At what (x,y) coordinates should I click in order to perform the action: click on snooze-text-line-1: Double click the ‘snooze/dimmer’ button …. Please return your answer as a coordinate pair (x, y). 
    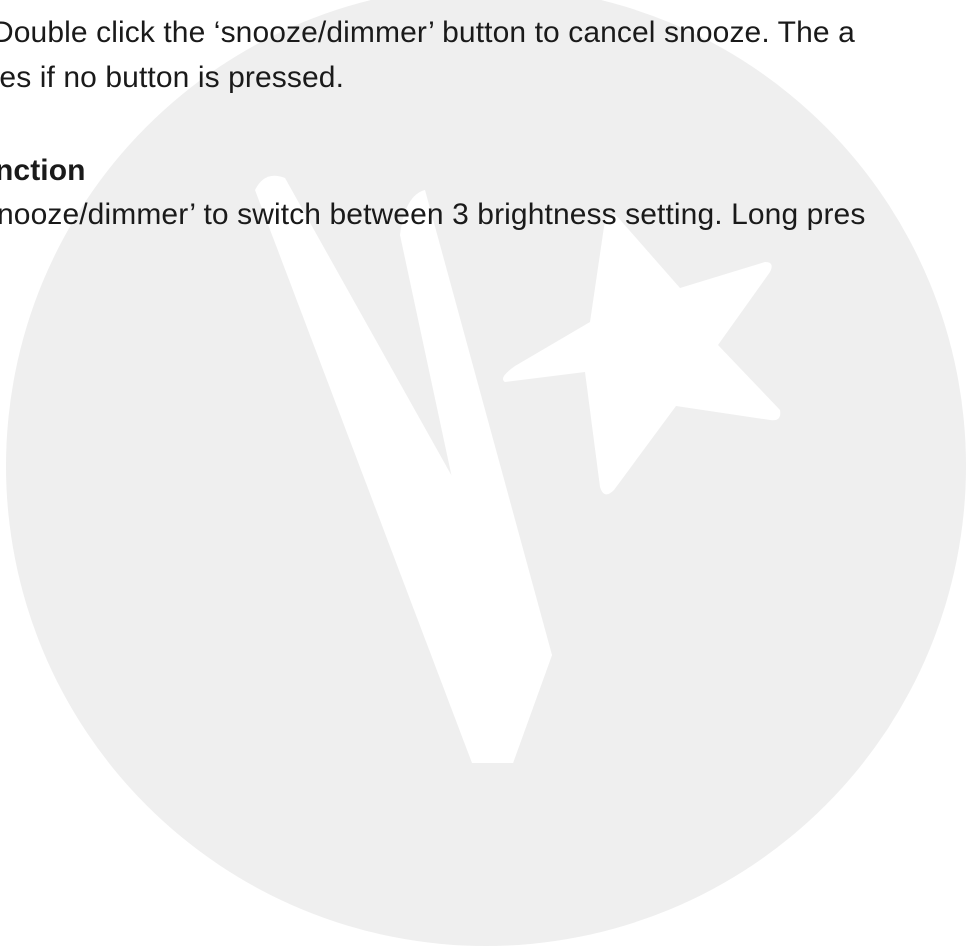
    Looking at the image, I should click on (427, 32).